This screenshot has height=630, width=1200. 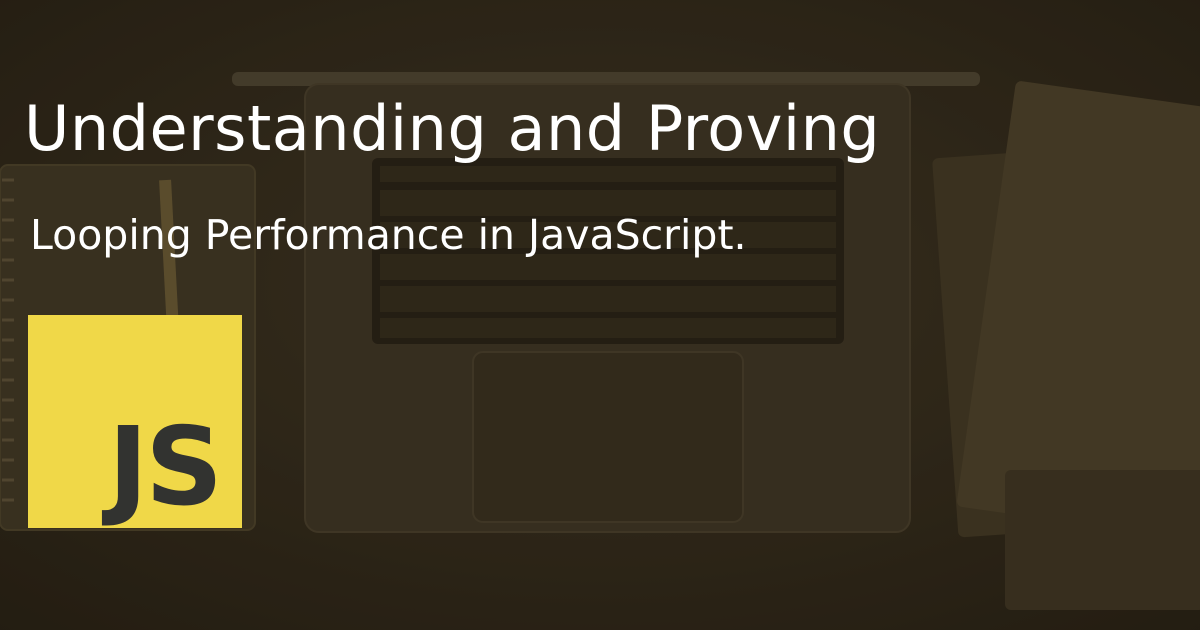 I want to click on javascript-logo-icon: JS, so click(x=135, y=421).